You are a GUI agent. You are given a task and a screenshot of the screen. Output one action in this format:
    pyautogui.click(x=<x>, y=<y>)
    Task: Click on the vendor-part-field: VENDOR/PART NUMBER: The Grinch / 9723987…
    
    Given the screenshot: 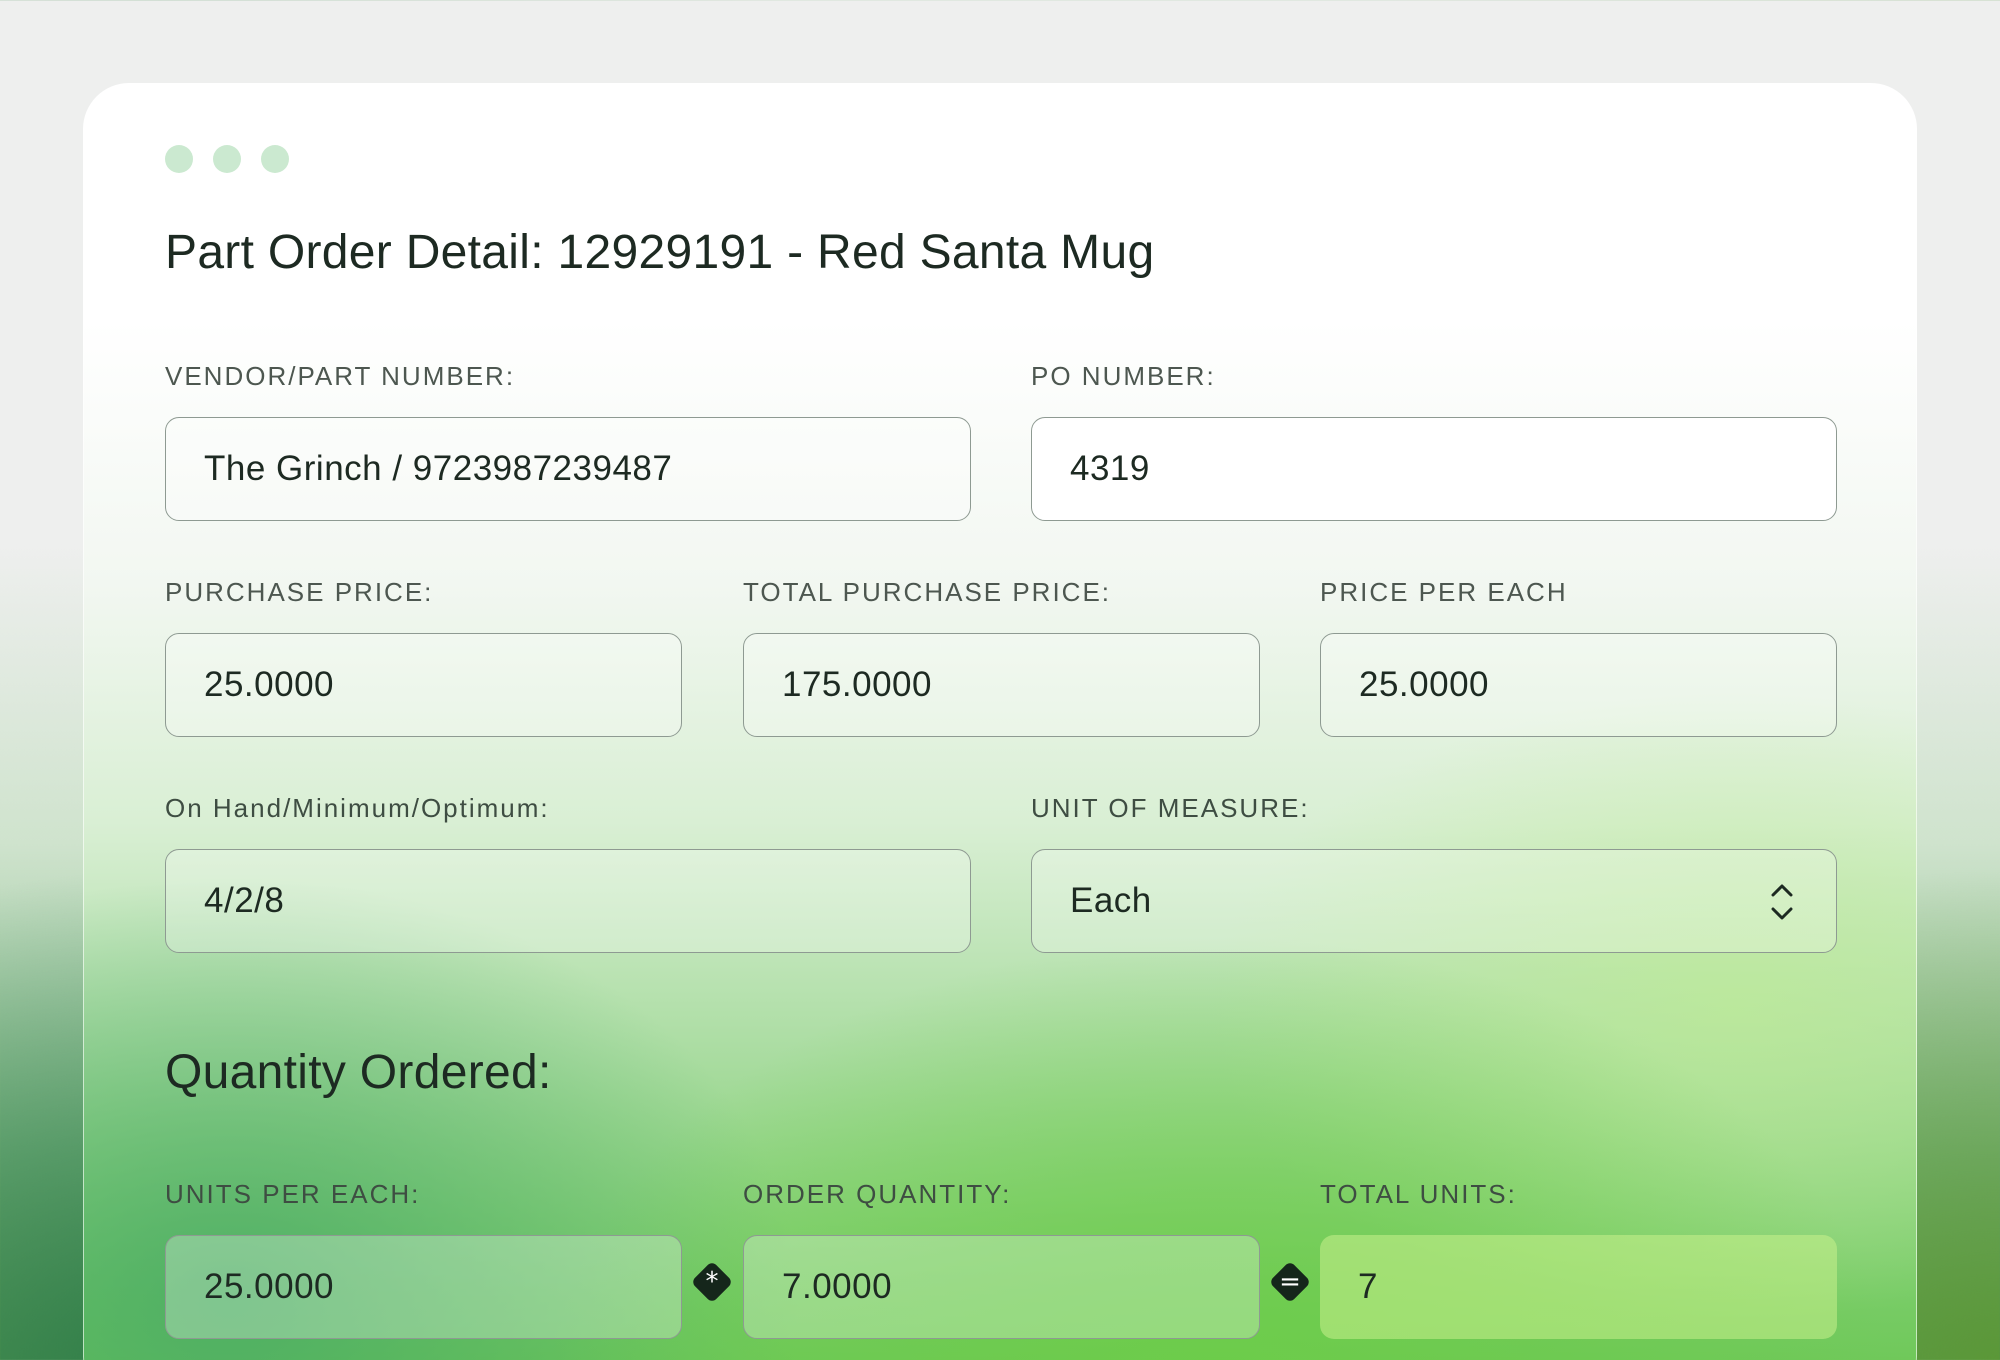 What is the action you would take?
    pyautogui.click(x=568, y=441)
    